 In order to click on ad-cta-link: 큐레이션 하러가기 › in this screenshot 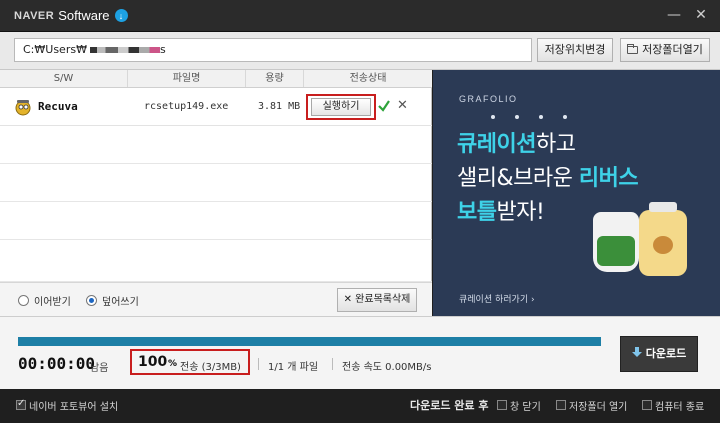, I will do `click(497, 298)`.